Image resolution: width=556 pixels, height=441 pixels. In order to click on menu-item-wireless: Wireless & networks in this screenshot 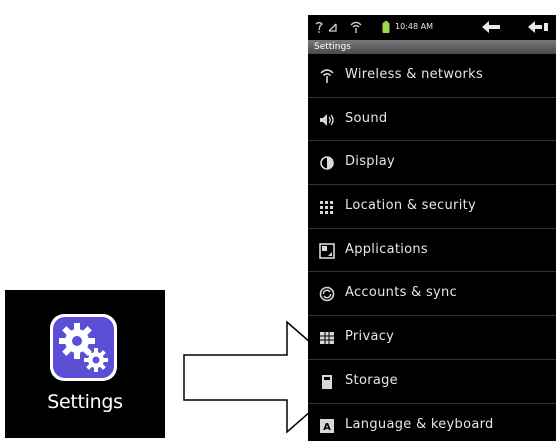, I will do `click(432, 76)`.